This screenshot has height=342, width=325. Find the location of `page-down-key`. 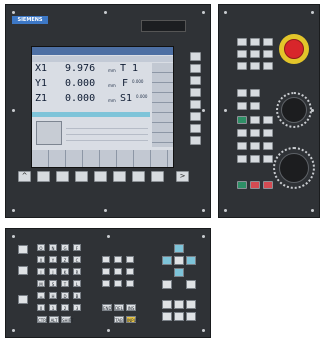

page-down-key is located at coordinates (191, 284).